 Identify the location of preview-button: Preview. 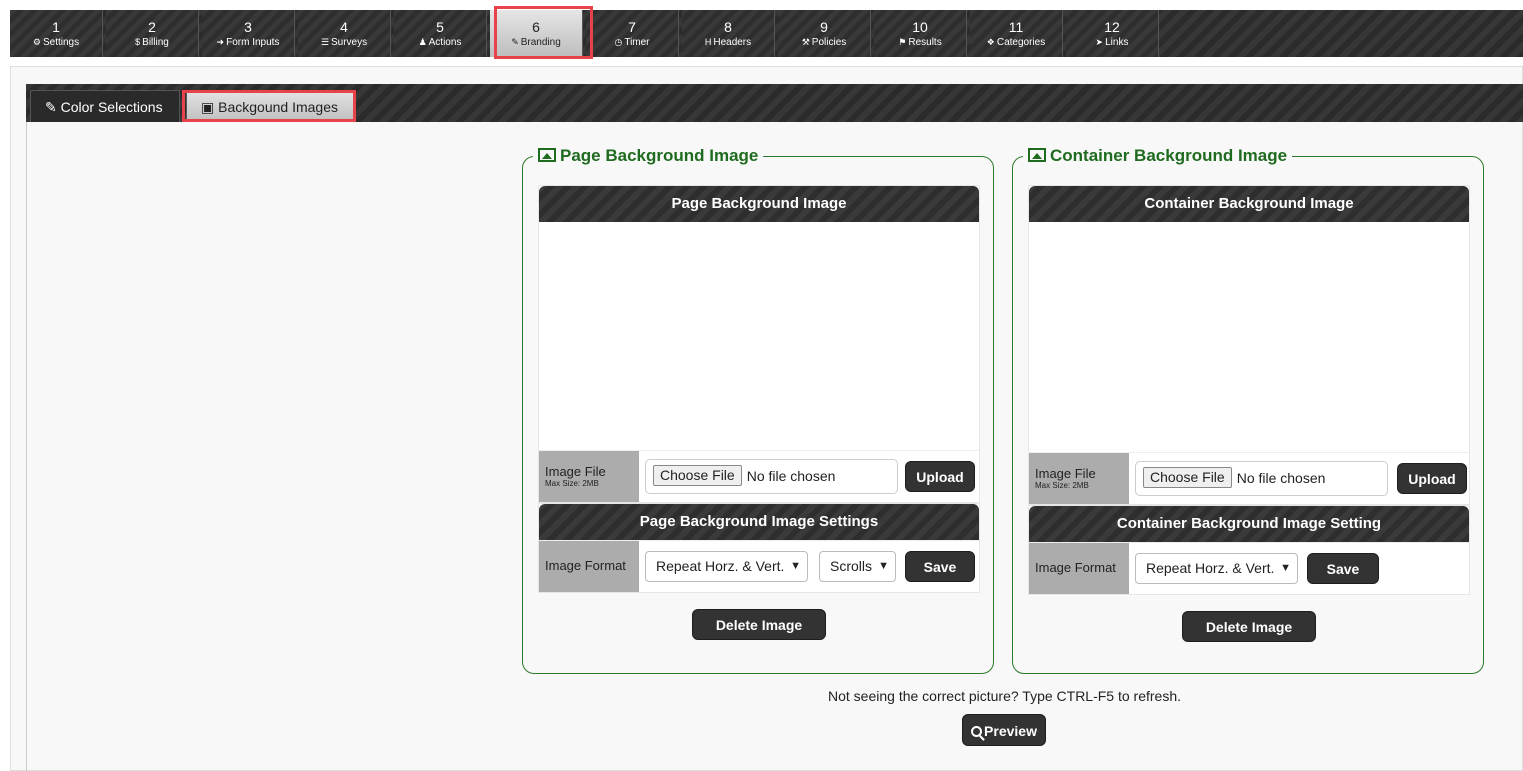
(1004, 730).